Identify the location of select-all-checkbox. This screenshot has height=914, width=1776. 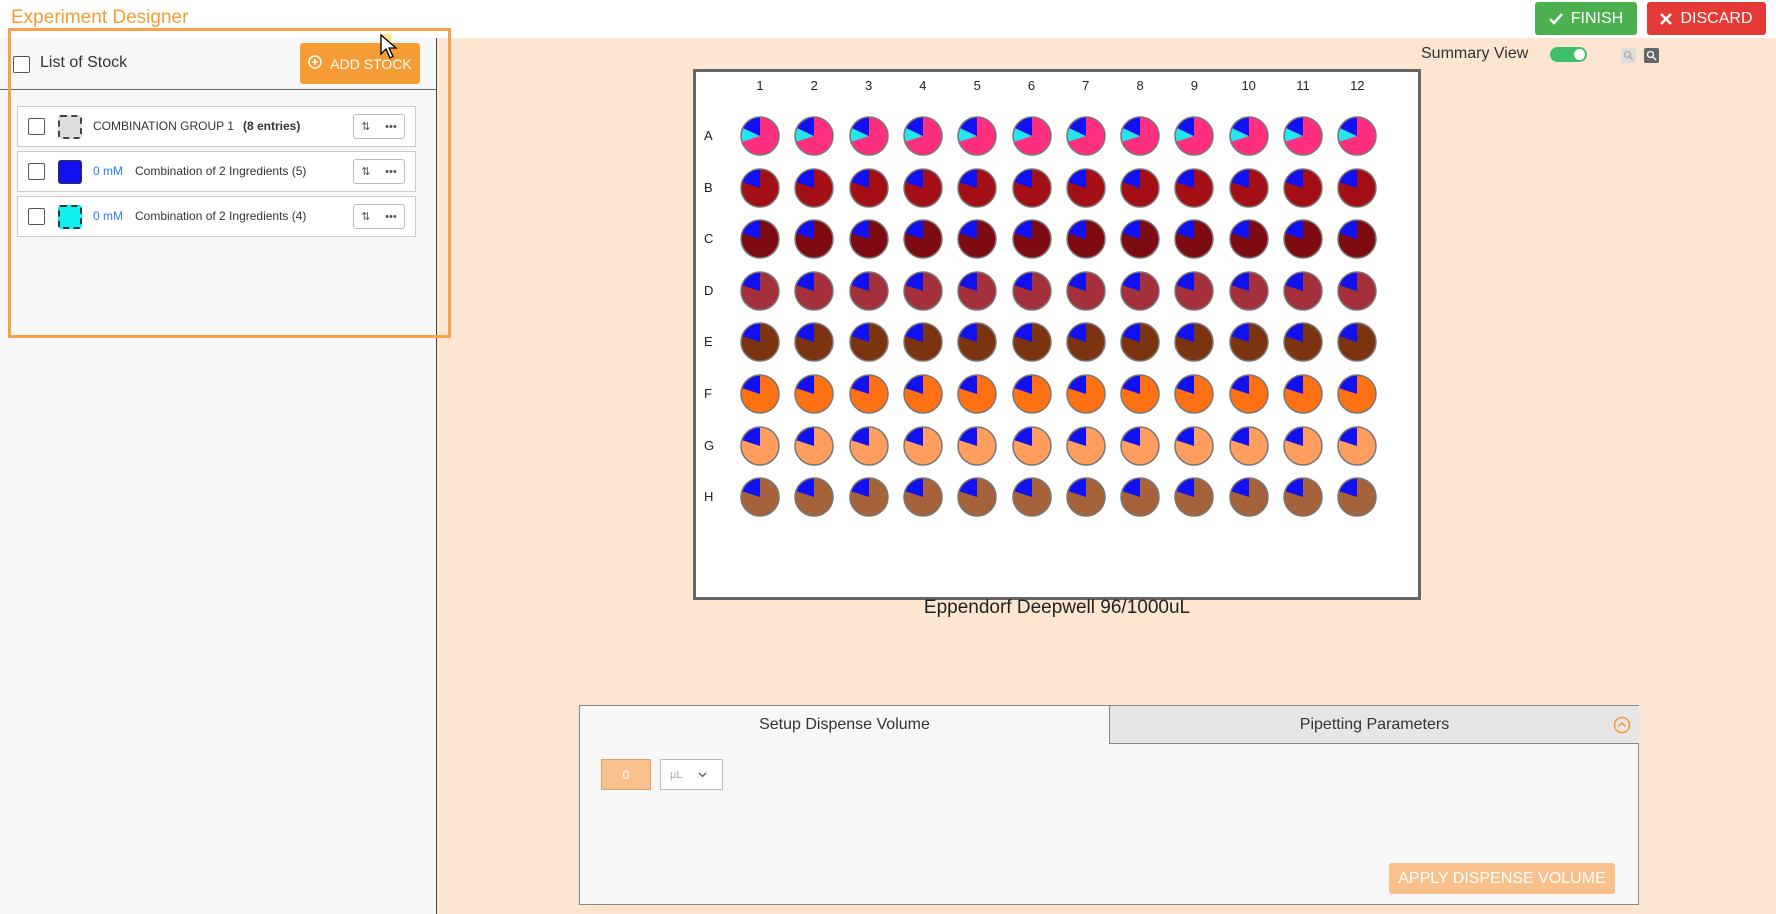
(21, 64).